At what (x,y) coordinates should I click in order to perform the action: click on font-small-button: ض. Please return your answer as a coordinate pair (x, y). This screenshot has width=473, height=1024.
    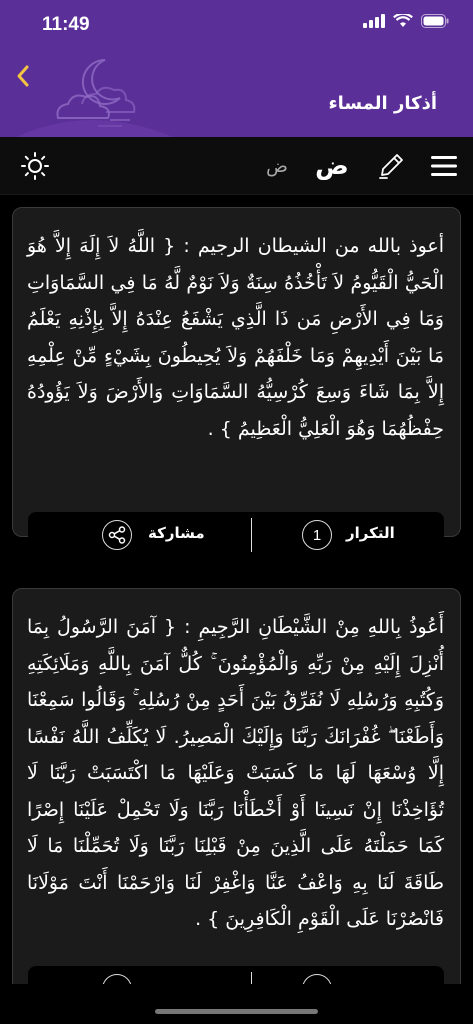
    Looking at the image, I should click on (277, 166).